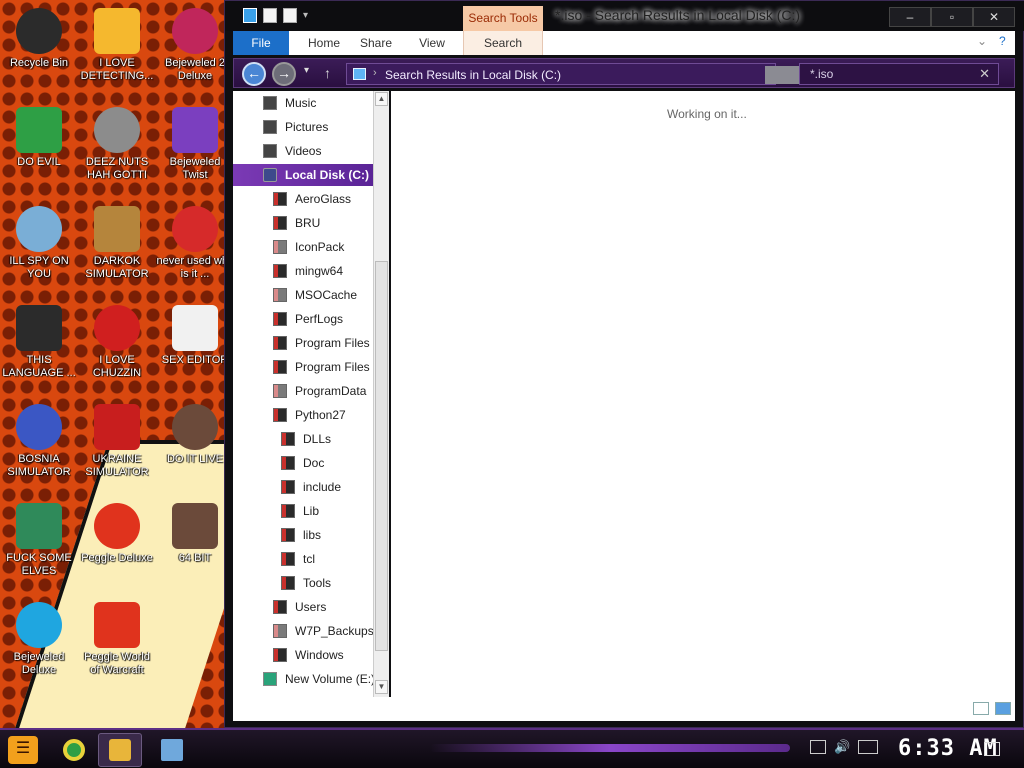  Describe the element at coordinates (303, 391) in the screenshot. I see `nav-item: ProgramData` at that location.